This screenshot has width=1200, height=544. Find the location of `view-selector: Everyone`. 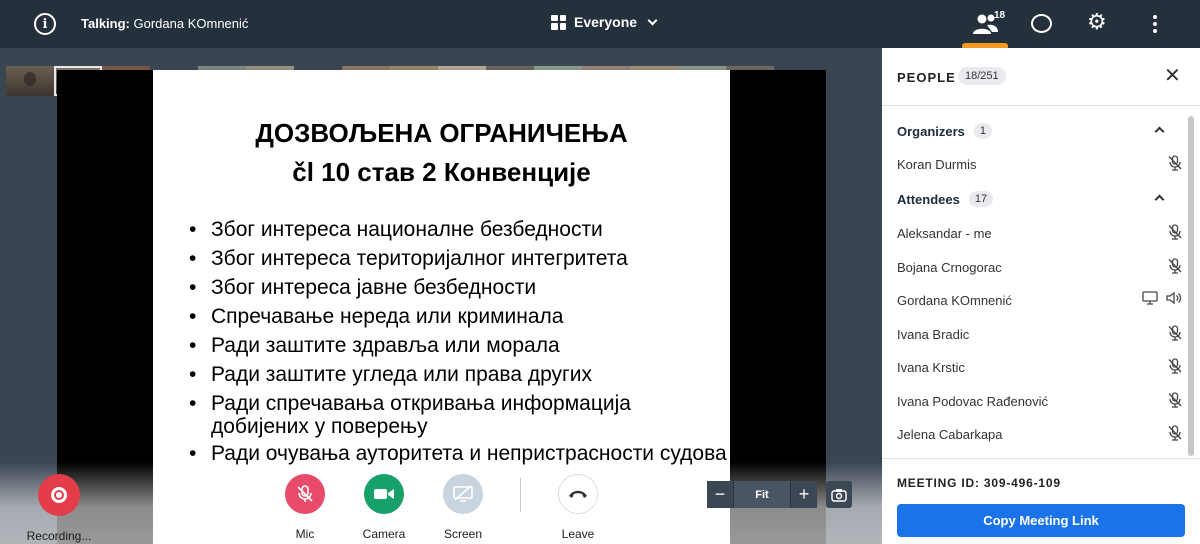

view-selector: Everyone is located at coordinates (604, 22).